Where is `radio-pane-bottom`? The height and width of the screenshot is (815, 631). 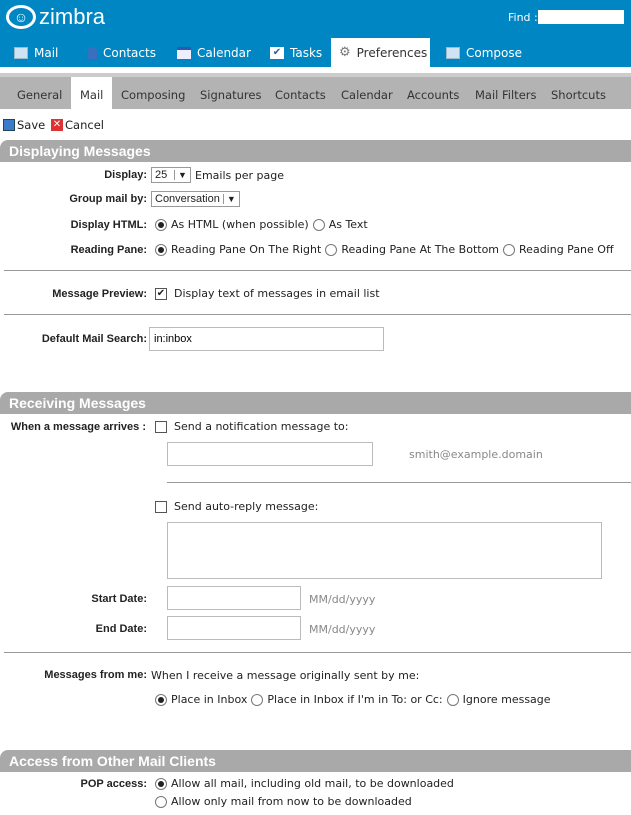 radio-pane-bottom is located at coordinates (331, 249).